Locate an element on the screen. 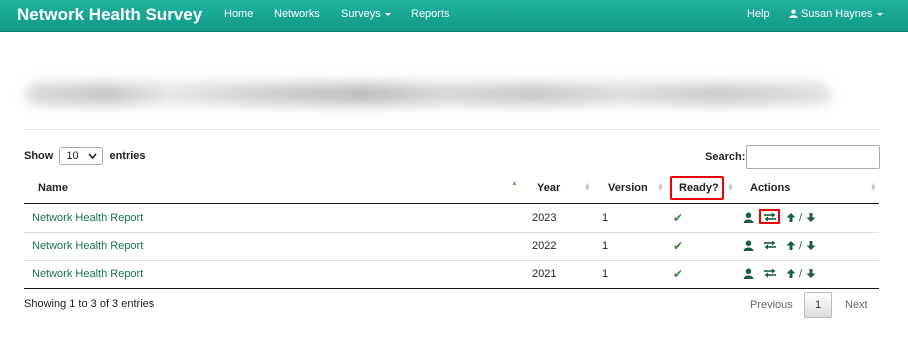 This screenshot has width=908, height=355. chevron-down-icon is located at coordinates (93, 156).